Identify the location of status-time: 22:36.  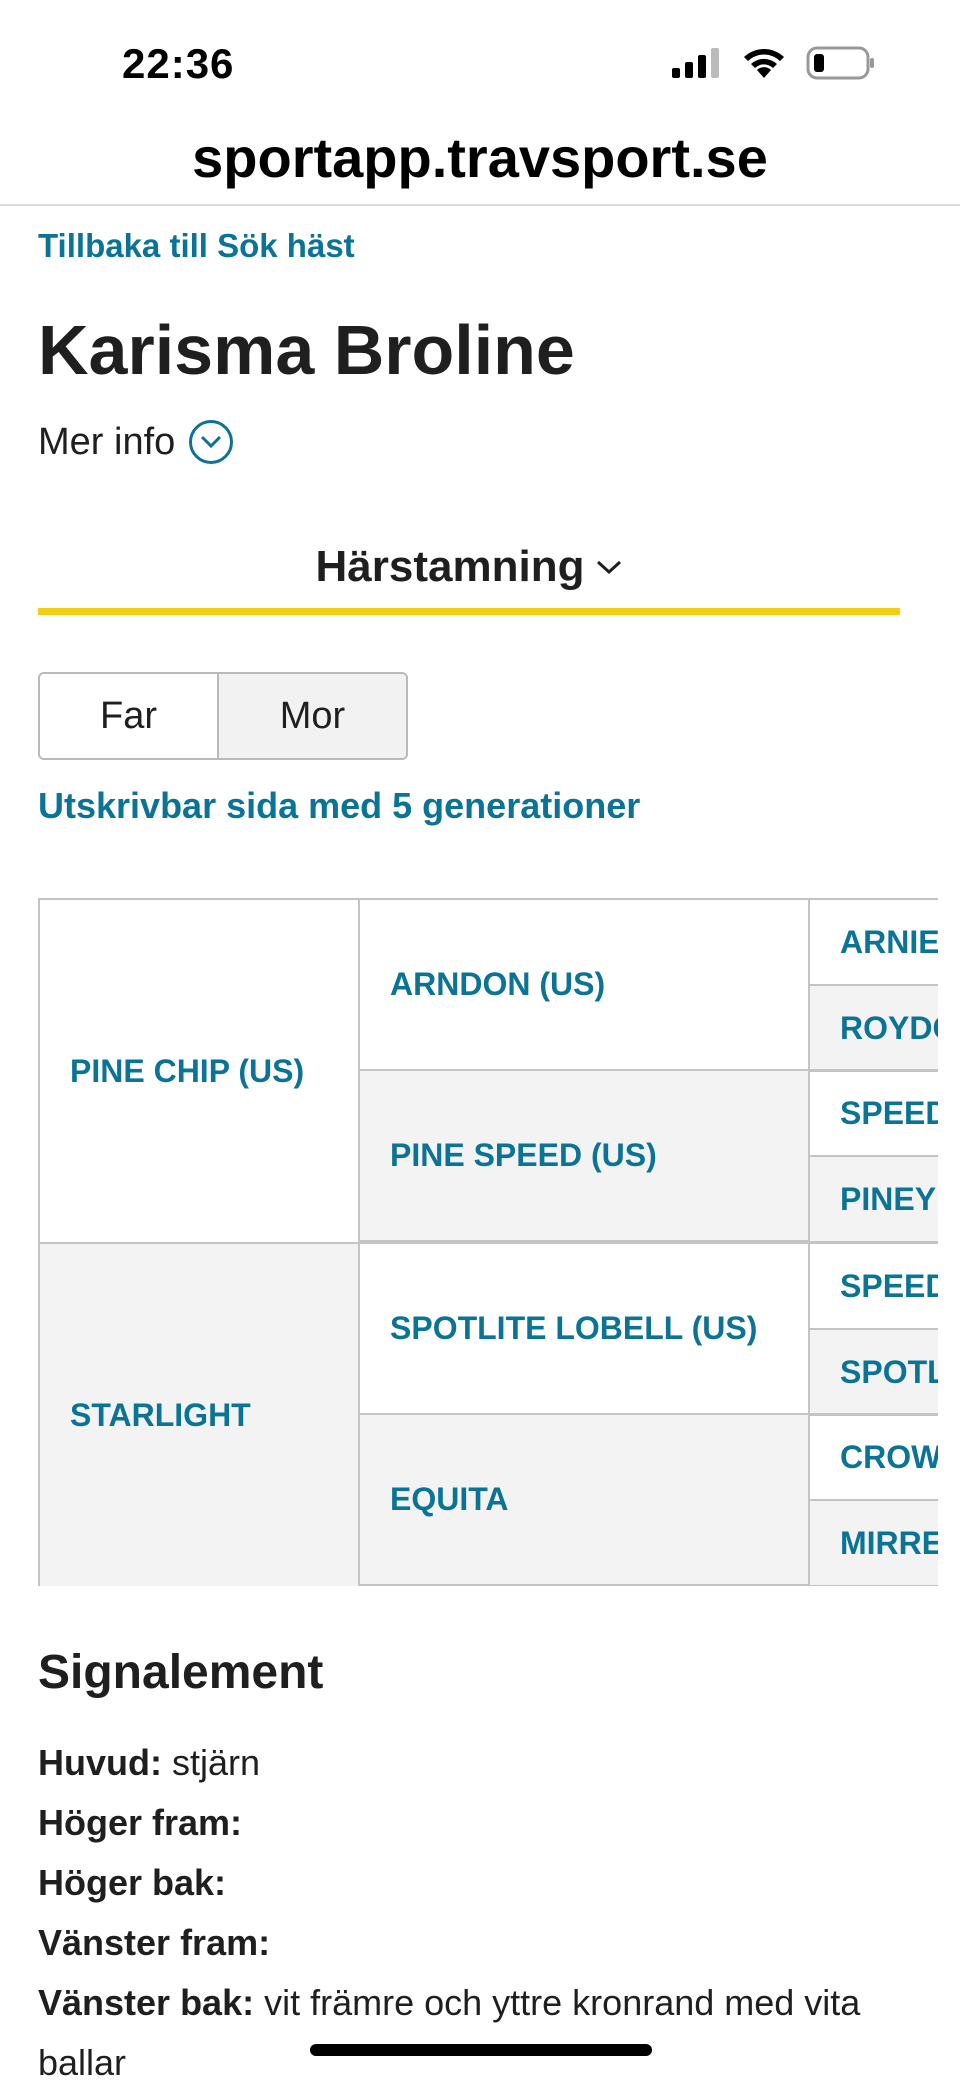
(178, 63).